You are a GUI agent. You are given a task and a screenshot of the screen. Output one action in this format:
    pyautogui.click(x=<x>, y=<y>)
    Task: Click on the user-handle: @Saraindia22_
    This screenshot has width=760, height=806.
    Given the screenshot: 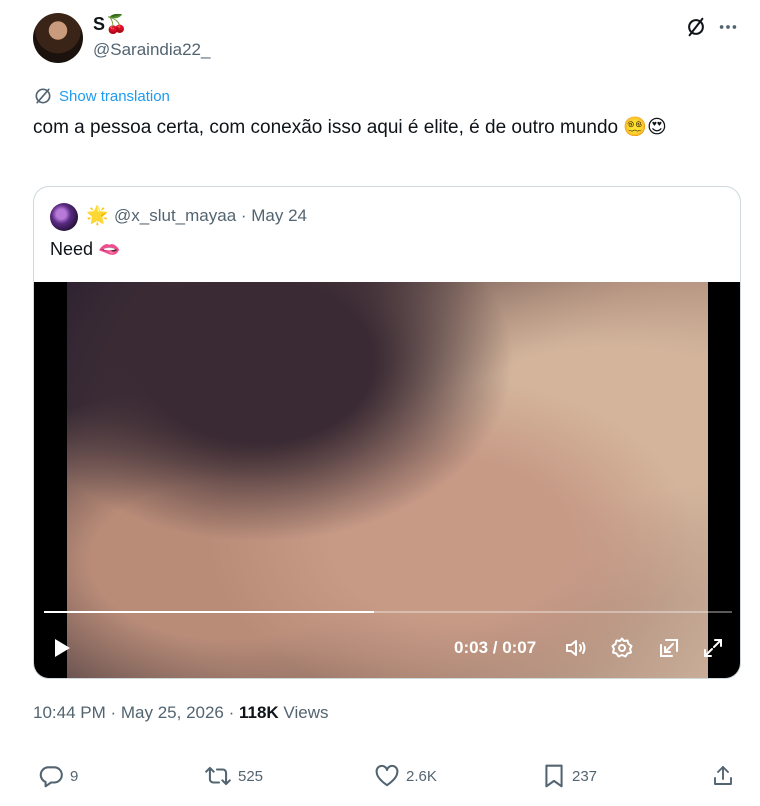 What is the action you would take?
    pyautogui.click(x=151, y=50)
    